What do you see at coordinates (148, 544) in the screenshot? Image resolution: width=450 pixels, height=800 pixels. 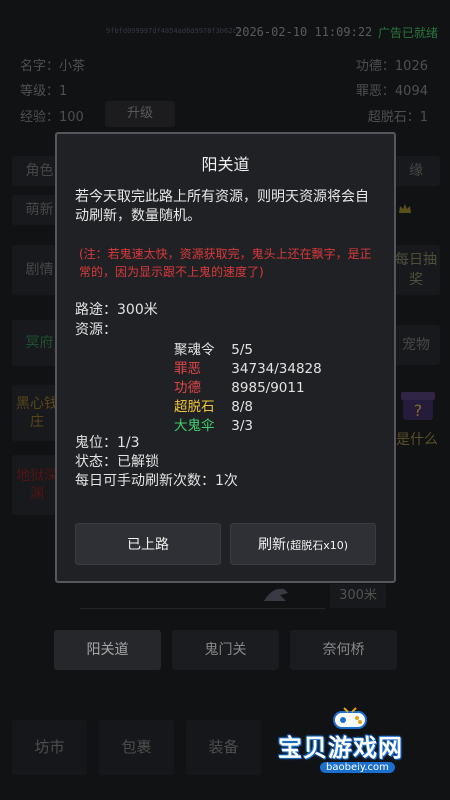 I see `on-road-button: 已上路` at bounding box center [148, 544].